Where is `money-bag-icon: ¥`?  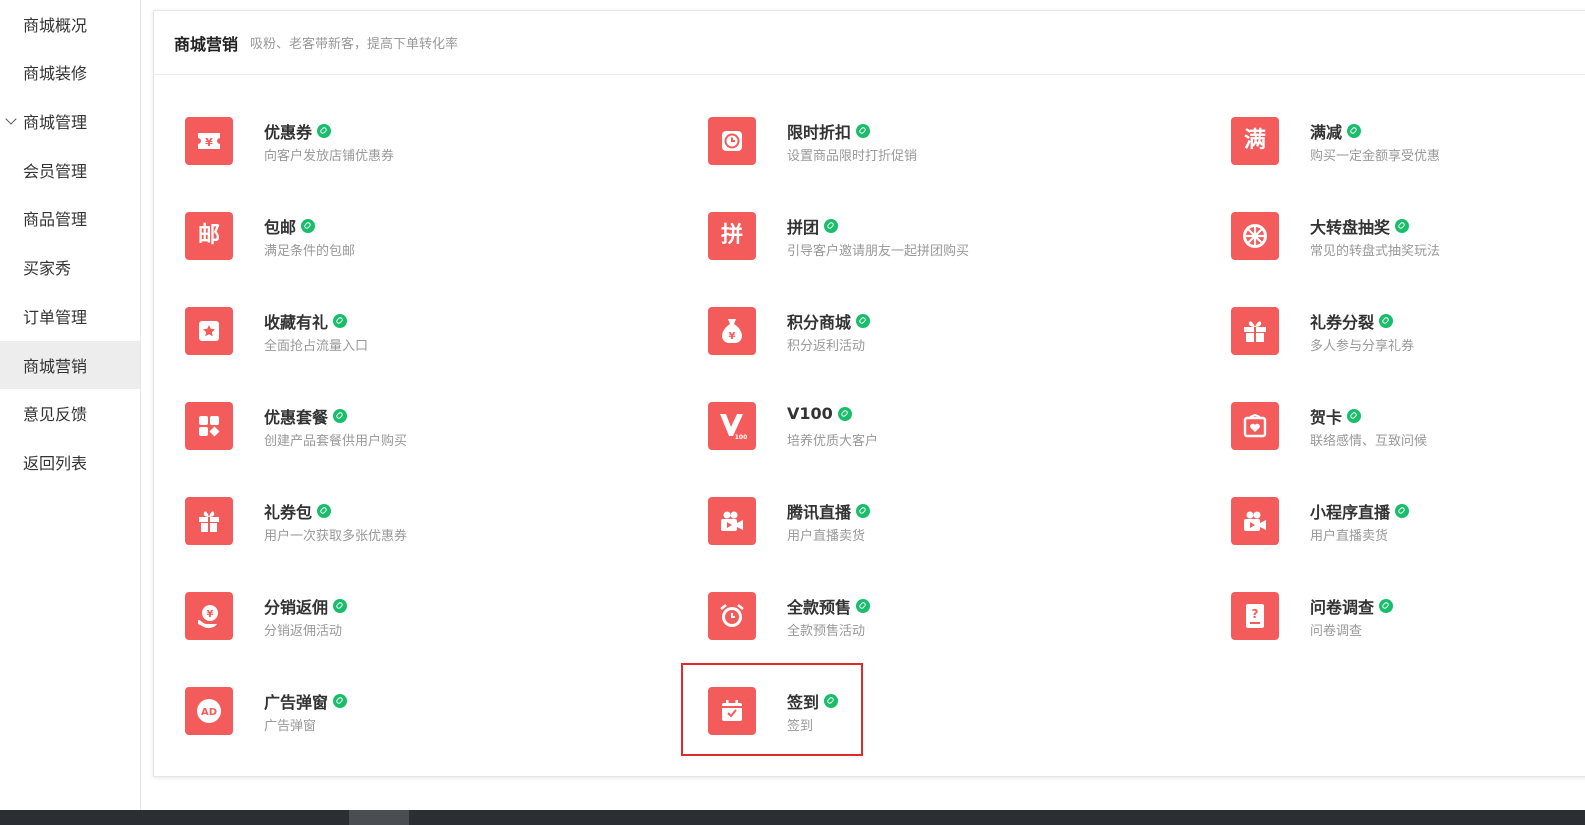
money-bag-icon: ¥ is located at coordinates (732, 331).